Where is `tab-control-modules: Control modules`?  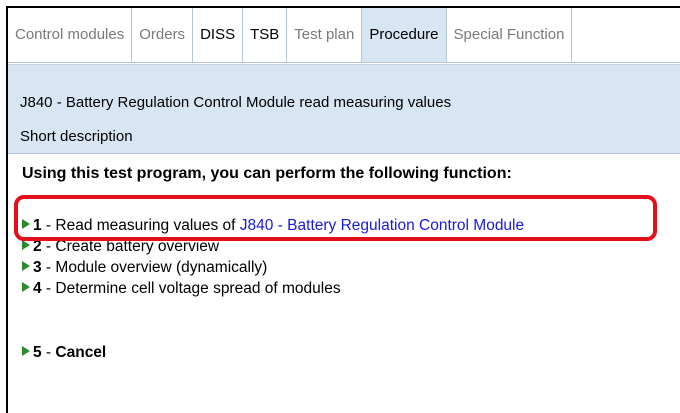 tab-control-modules: Control modules is located at coordinates (70, 35).